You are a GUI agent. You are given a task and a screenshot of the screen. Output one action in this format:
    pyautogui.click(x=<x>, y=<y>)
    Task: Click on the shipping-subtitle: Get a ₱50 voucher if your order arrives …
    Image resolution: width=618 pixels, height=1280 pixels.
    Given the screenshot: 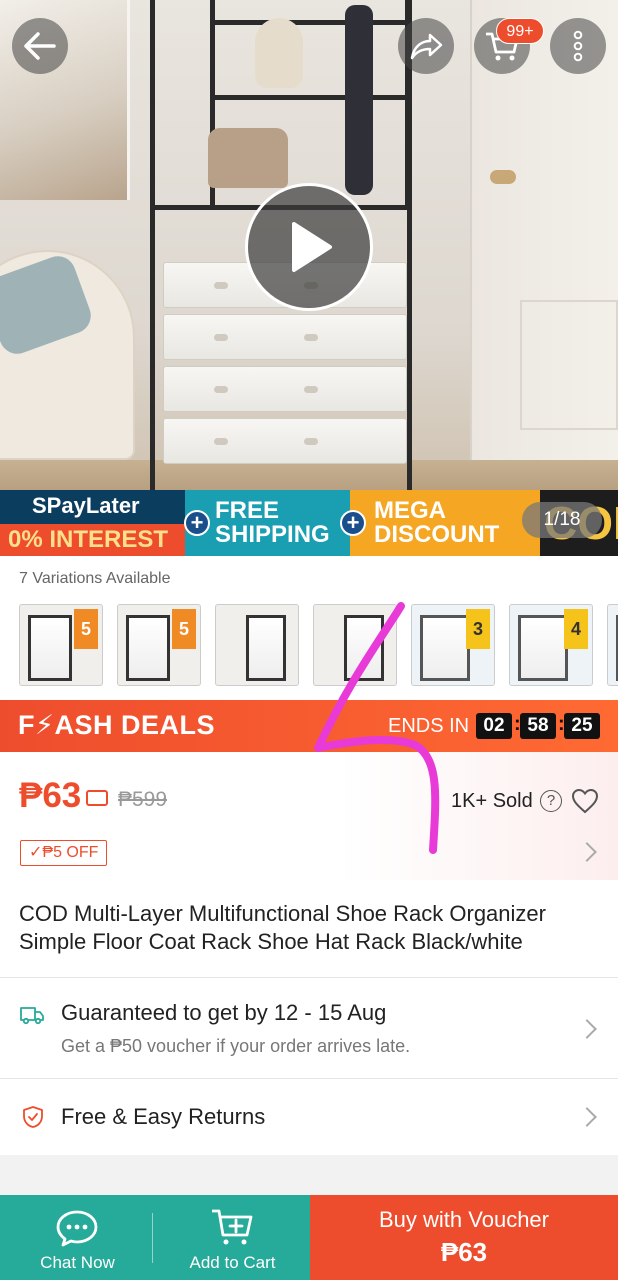 What is the action you would take?
    pyautogui.click(x=236, y=1046)
    